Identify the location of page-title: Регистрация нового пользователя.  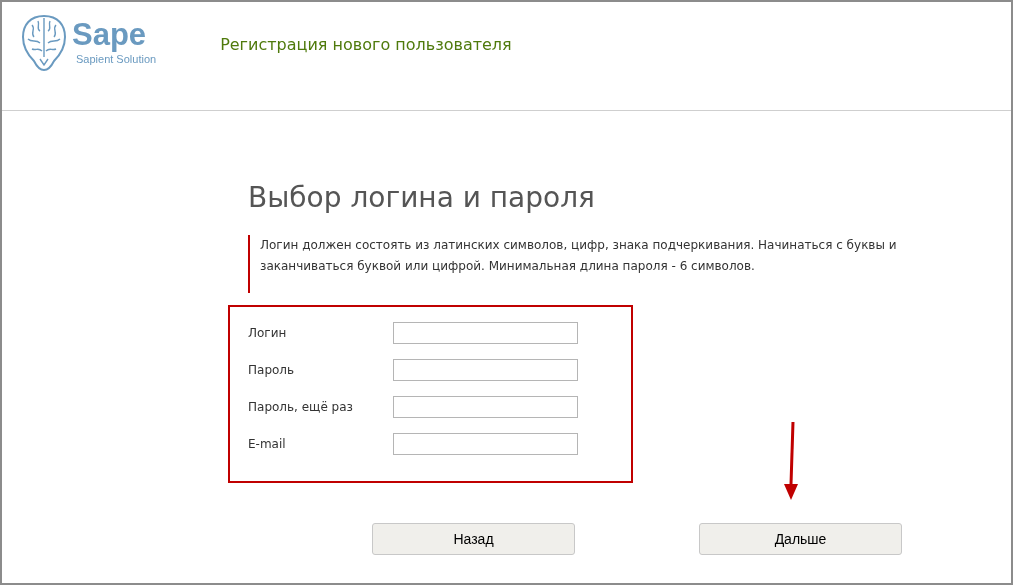
(366, 45).